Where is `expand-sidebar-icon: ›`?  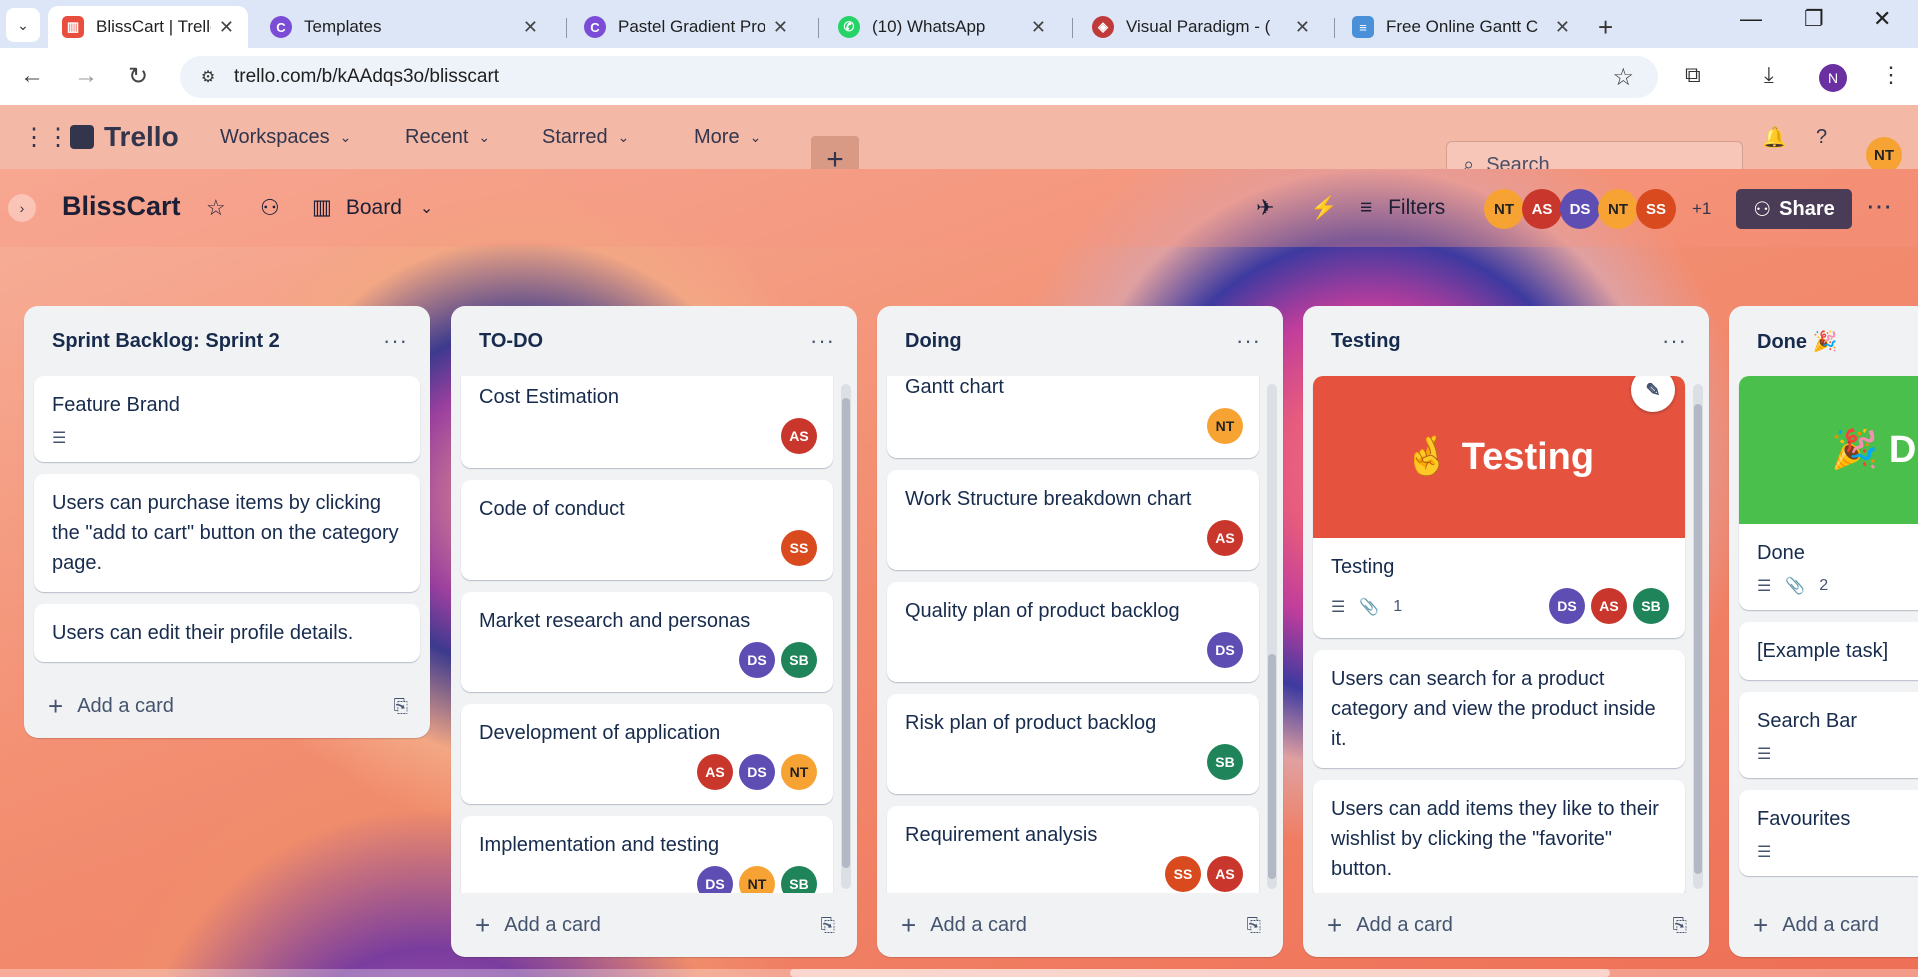 expand-sidebar-icon: › is located at coordinates (22, 208).